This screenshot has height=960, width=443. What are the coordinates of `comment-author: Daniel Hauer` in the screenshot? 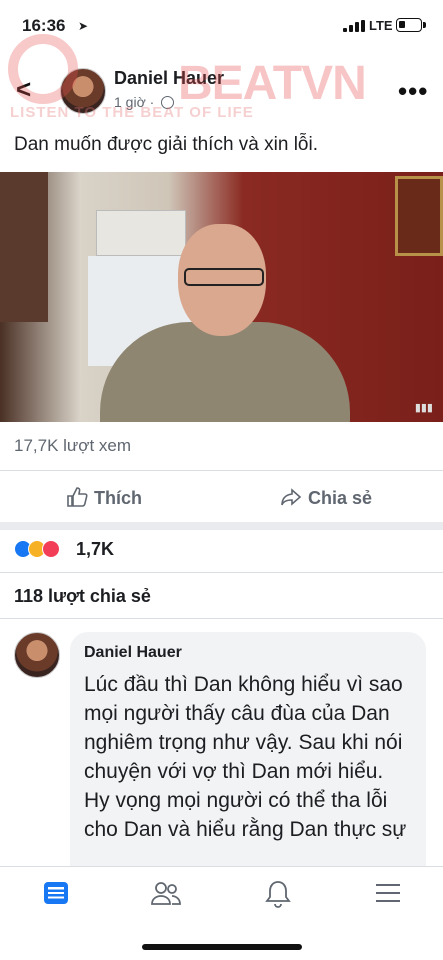 It's located at (133, 653).